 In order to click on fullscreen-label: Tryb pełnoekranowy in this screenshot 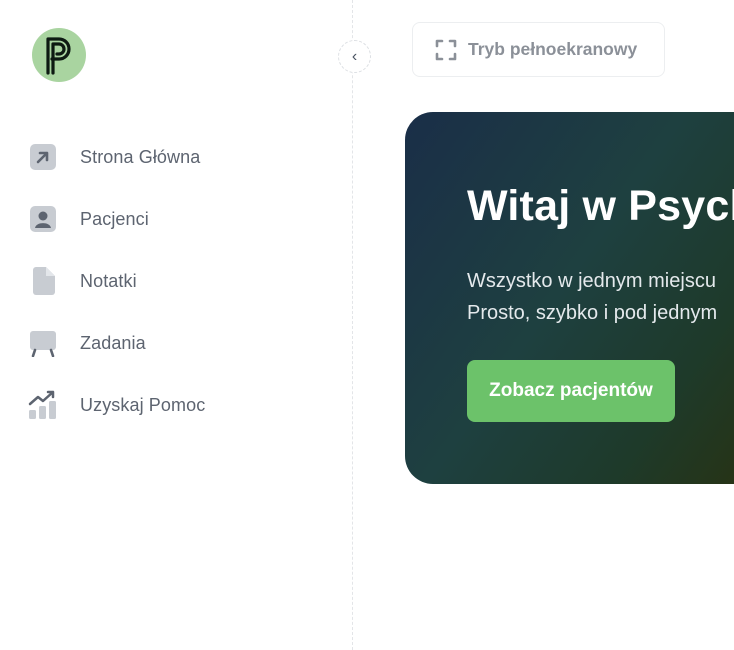, I will do `click(553, 49)`.